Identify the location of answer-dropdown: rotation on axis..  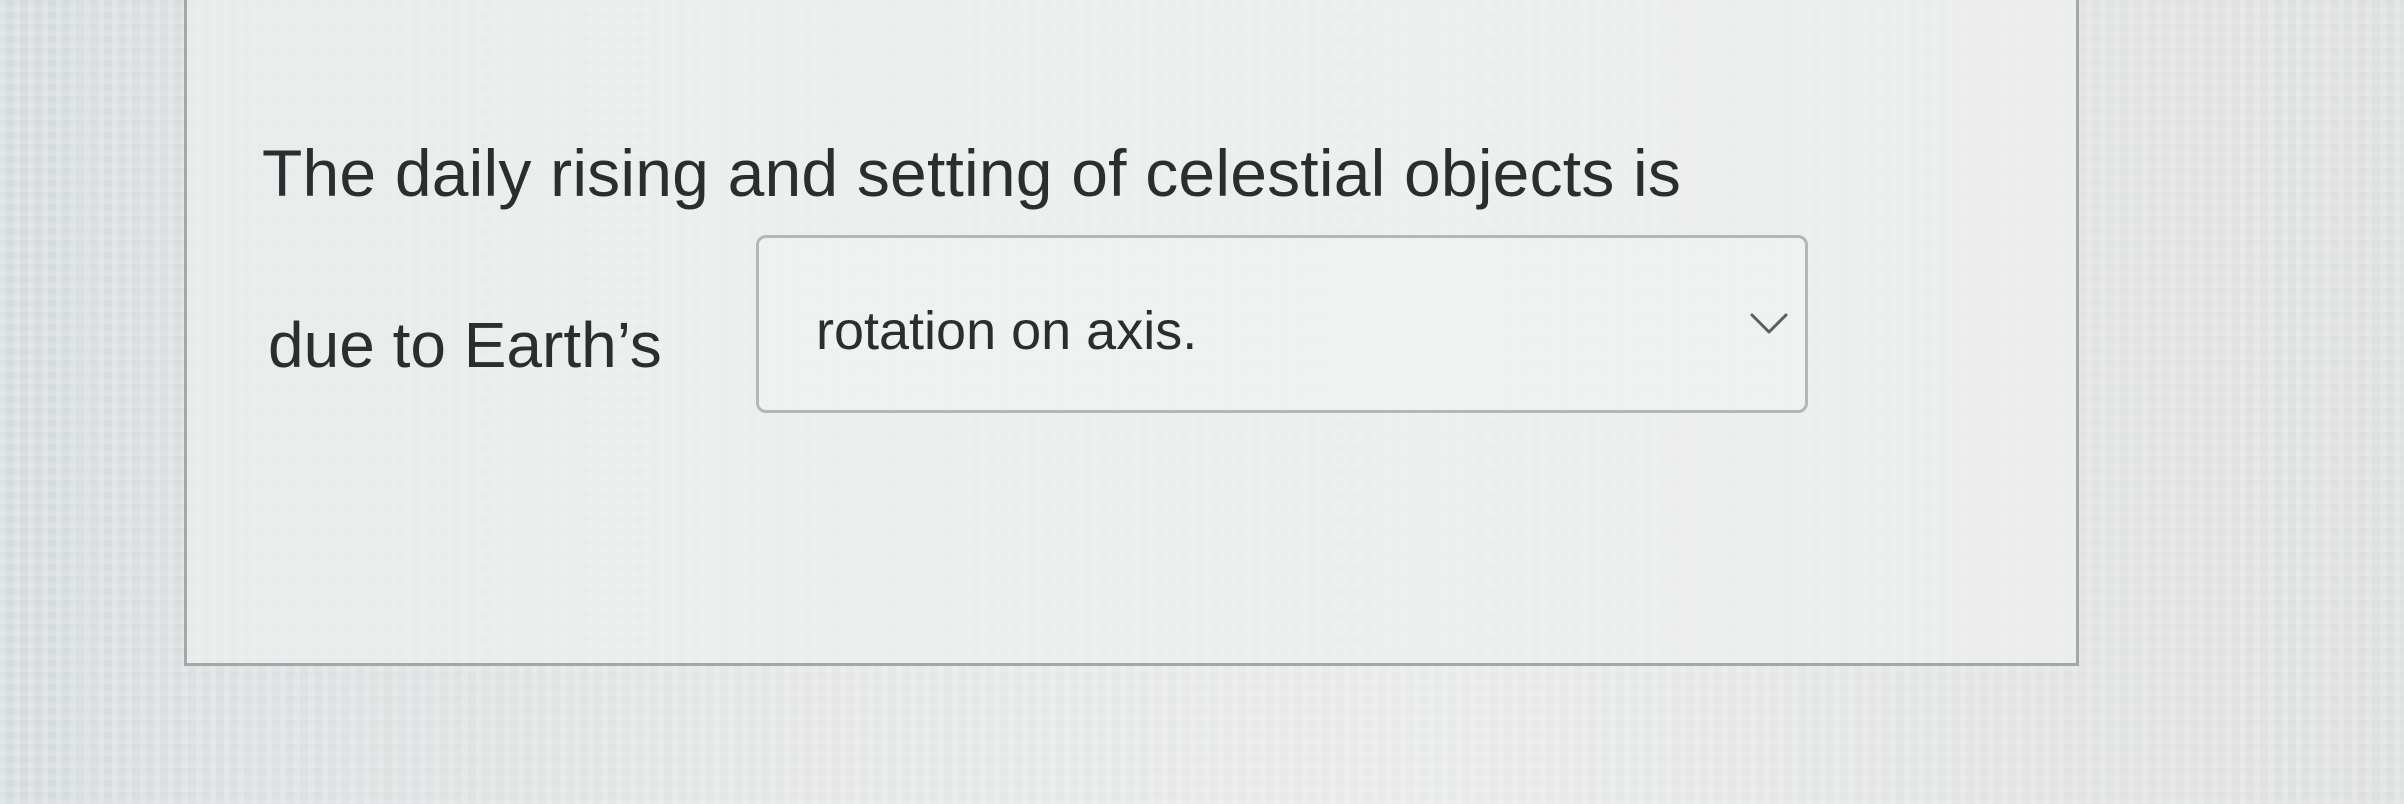
(1282, 324).